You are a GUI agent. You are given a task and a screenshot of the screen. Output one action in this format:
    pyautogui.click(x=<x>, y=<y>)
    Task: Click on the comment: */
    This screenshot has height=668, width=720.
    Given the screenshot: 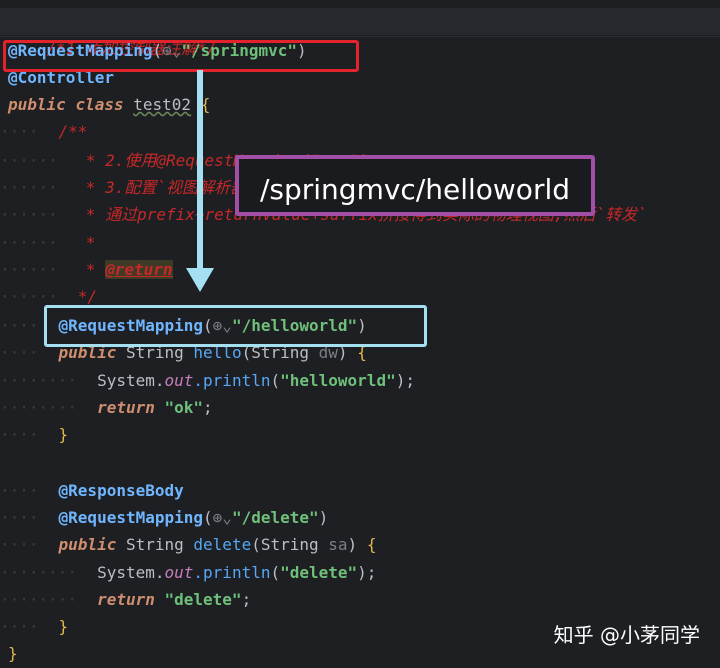 What is the action you would take?
    pyautogui.click(x=87, y=296)
    